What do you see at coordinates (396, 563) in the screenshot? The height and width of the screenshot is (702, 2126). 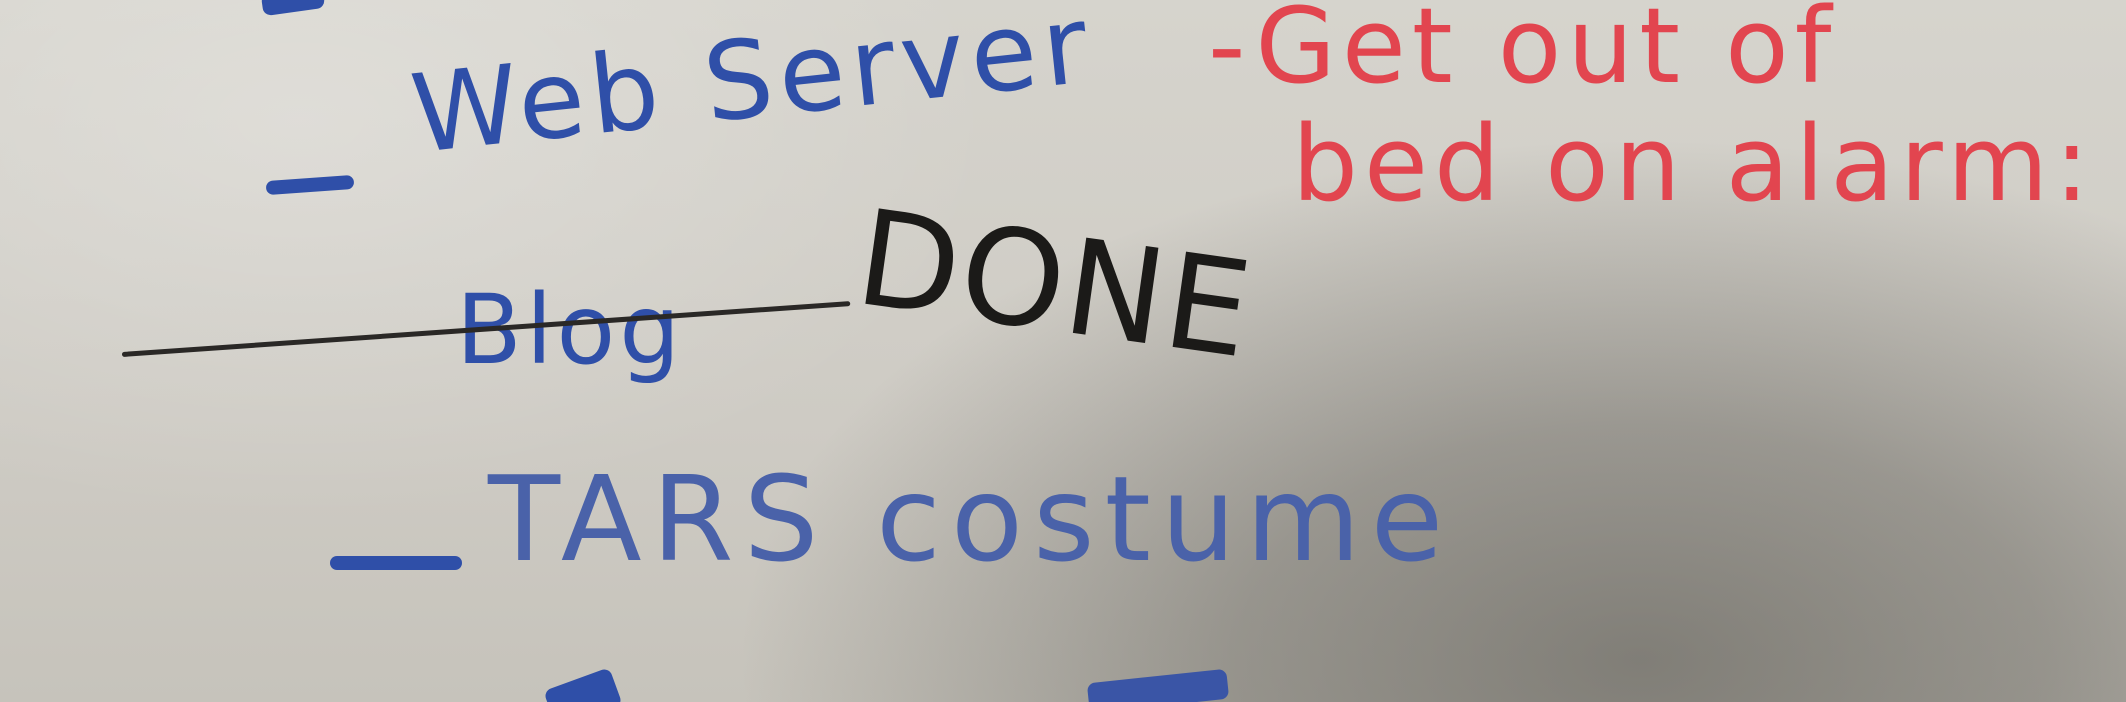 I see `tars-bullet-dash` at bounding box center [396, 563].